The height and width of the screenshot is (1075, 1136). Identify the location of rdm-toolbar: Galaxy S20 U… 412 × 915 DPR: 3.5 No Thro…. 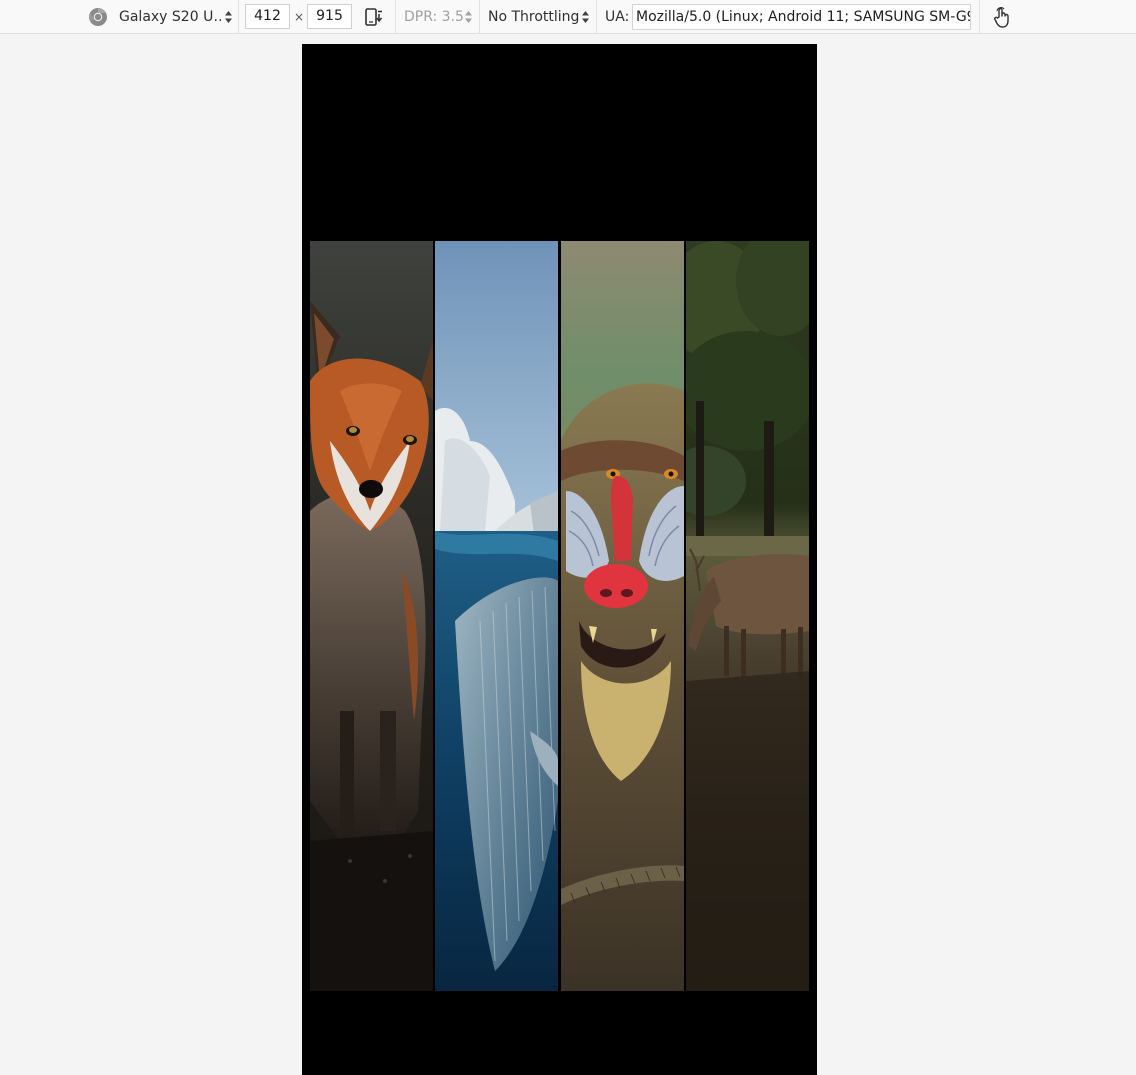
(568, 17).